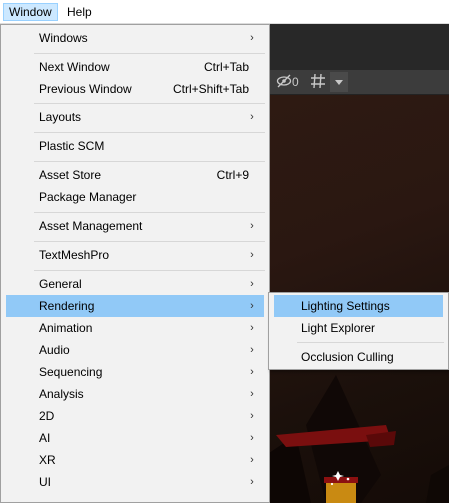 This screenshot has height=503, width=449. I want to click on grid-toggle, so click(318, 82).